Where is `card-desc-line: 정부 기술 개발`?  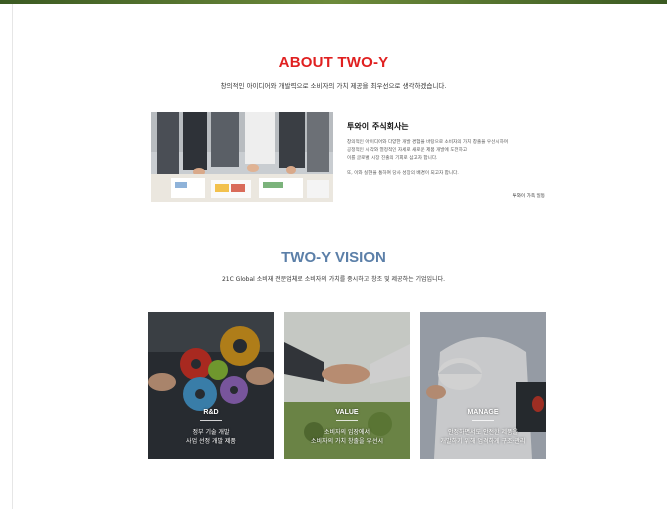
card-desc-line: 정부 기술 개발 is located at coordinates (211, 432).